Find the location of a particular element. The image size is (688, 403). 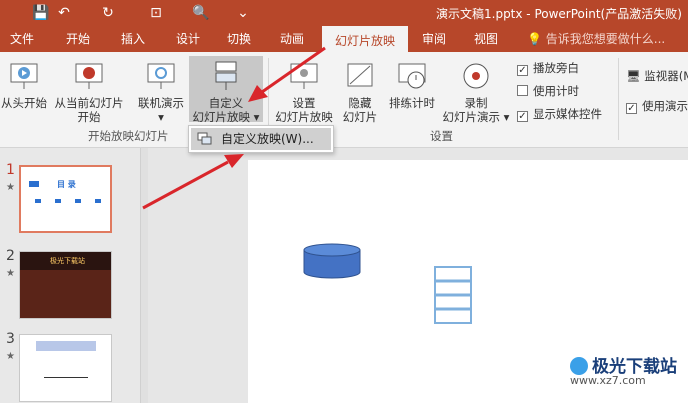

arrow-to-ribbon-button is located at coordinates (293, 70).